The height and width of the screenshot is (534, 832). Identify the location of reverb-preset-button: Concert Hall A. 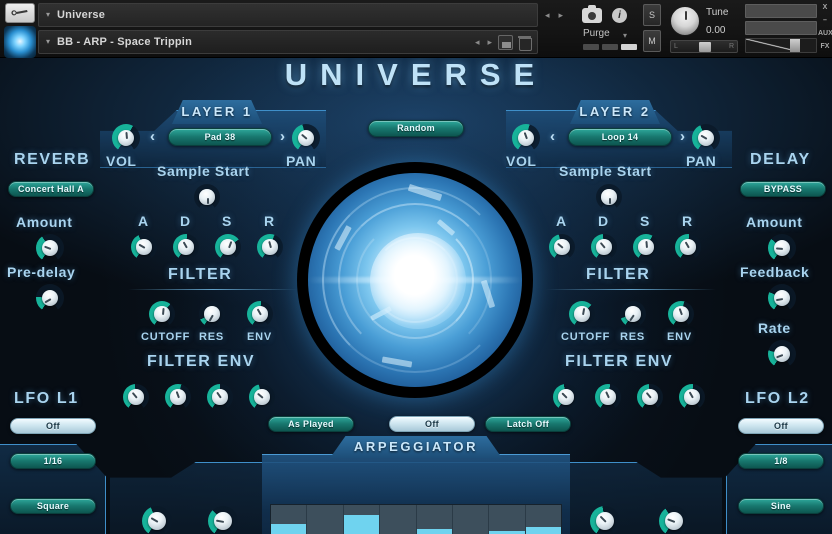
(51, 189).